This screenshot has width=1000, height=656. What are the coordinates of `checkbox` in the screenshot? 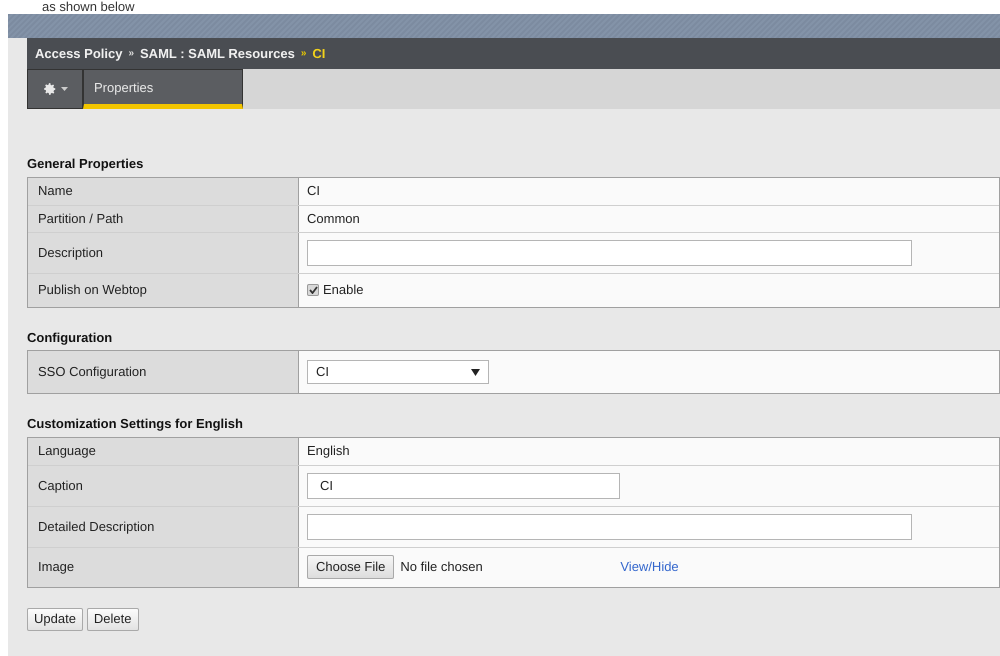 It's located at (313, 290).